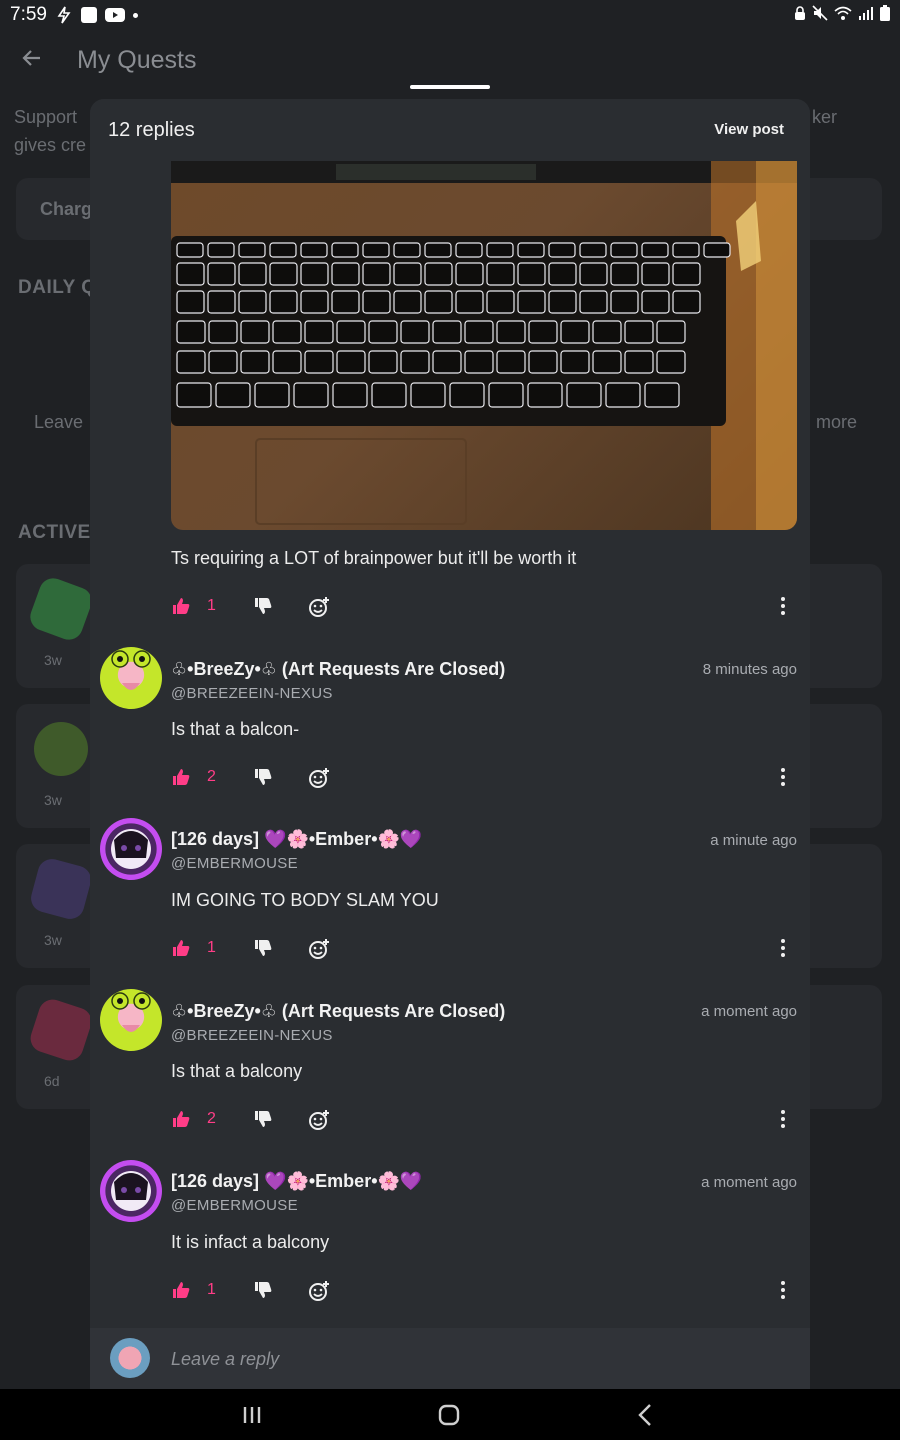  I want to click on navigation-bar, so click(450, 1414).